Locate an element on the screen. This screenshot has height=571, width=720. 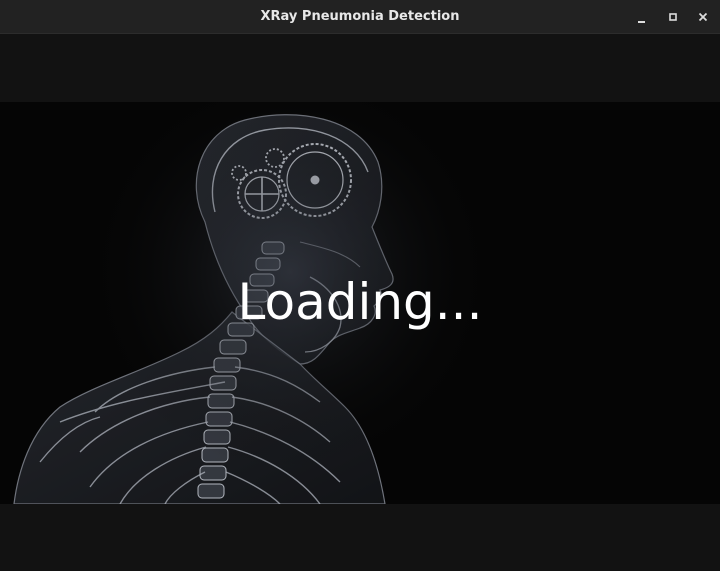
maximize-icon is located at coordinates (673, 17).